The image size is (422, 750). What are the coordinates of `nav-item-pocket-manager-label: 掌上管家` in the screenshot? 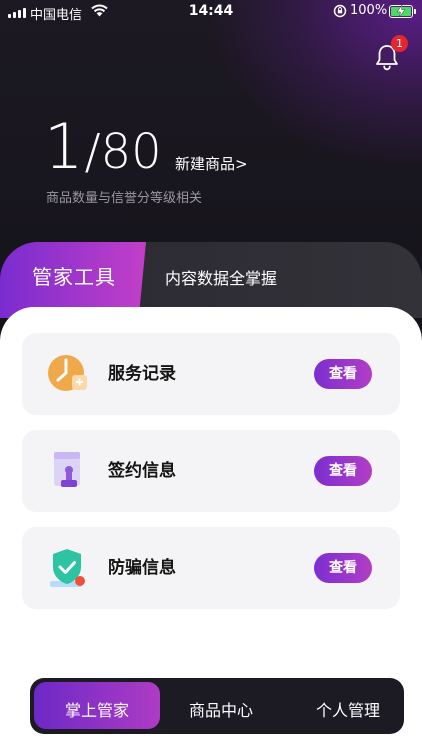 It's located at (97, 709).